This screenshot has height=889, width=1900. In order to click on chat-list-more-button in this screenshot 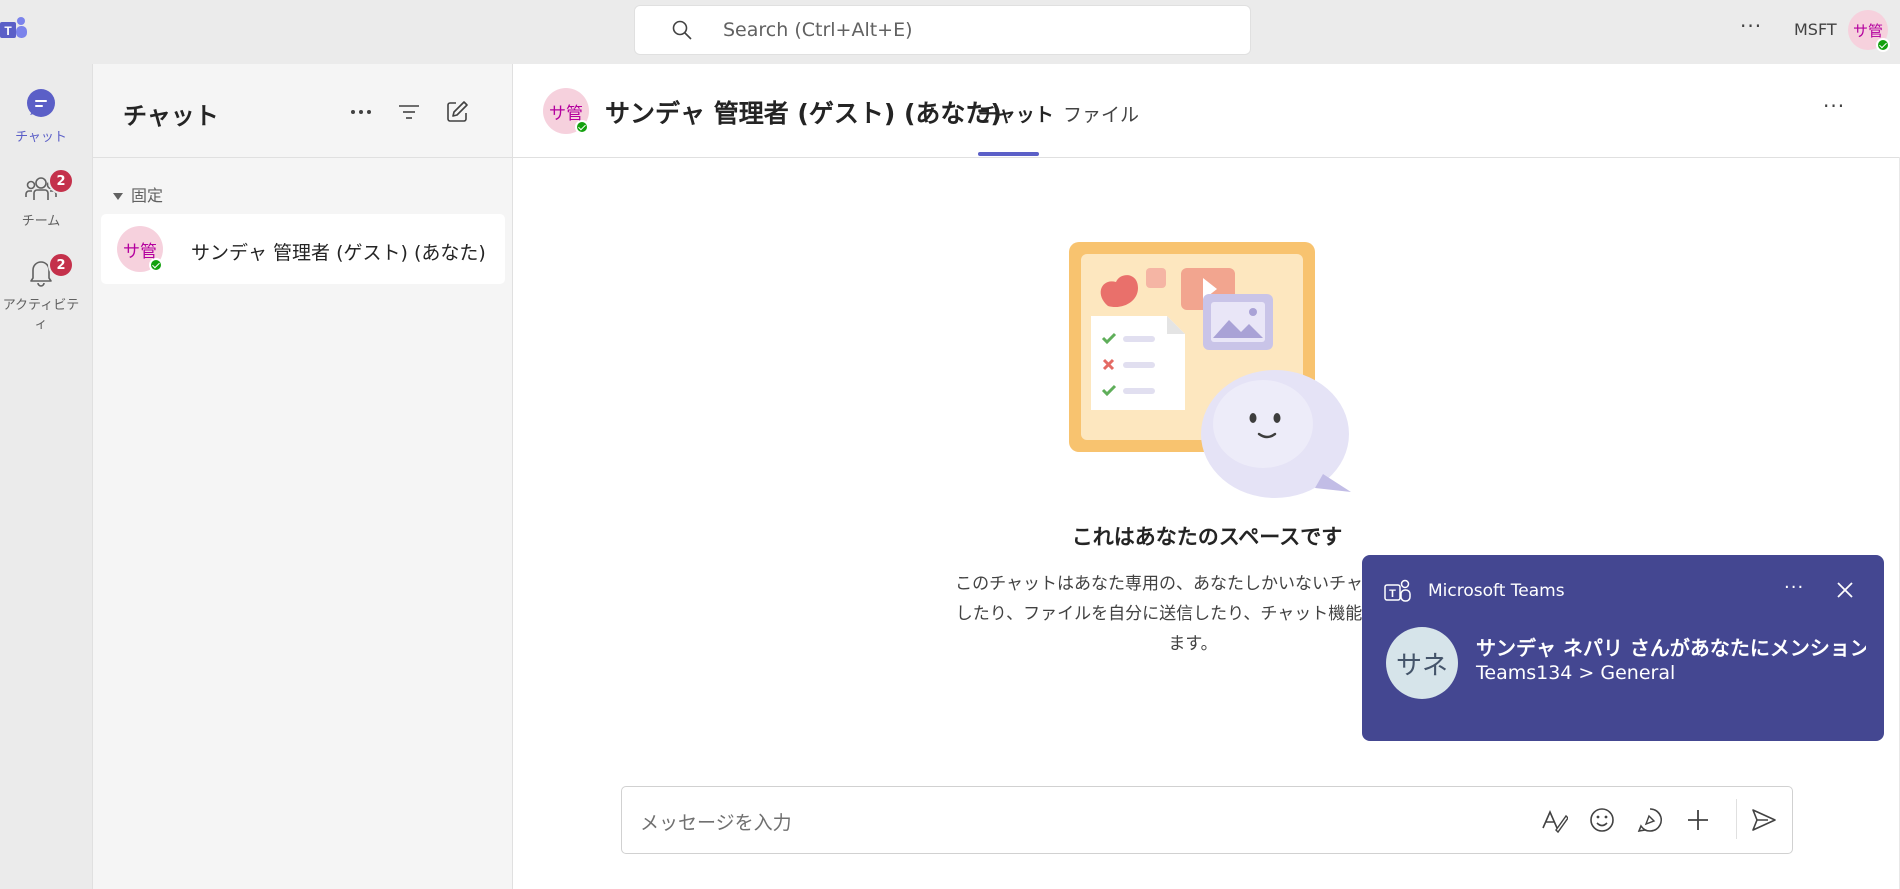, I will do `click(361, 112)`.